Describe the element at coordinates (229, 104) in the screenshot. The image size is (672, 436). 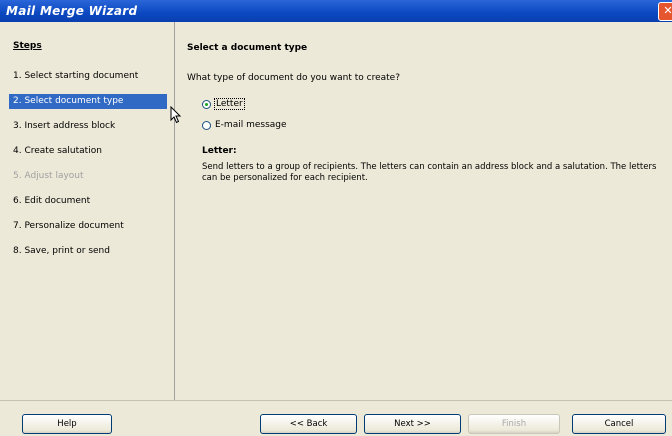
I see `letter-radio-label: Letter` at that location.